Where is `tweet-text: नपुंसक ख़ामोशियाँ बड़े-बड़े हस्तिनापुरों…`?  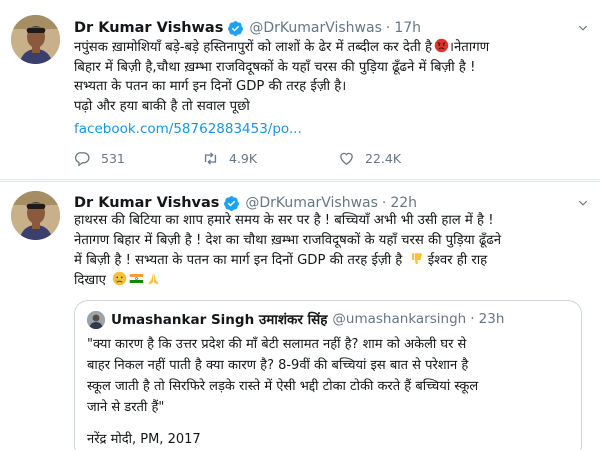
tweet-text: नपुंसक ख़ामोशियाँ बड़े-बड़े हस्तिनापुरों… is located at coordinates (331, 77).